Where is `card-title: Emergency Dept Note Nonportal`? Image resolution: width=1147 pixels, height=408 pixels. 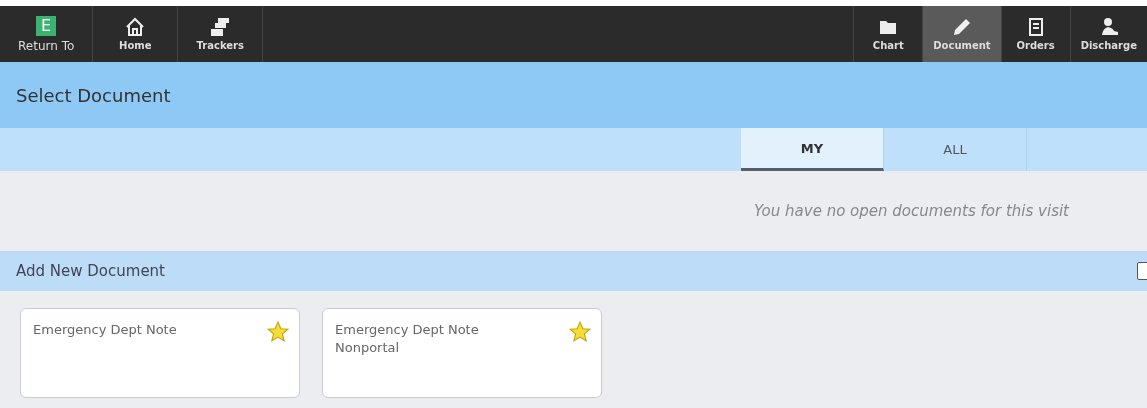
card-title: Emergency Dept Note Nonportal is located at coordinates (407, 339).